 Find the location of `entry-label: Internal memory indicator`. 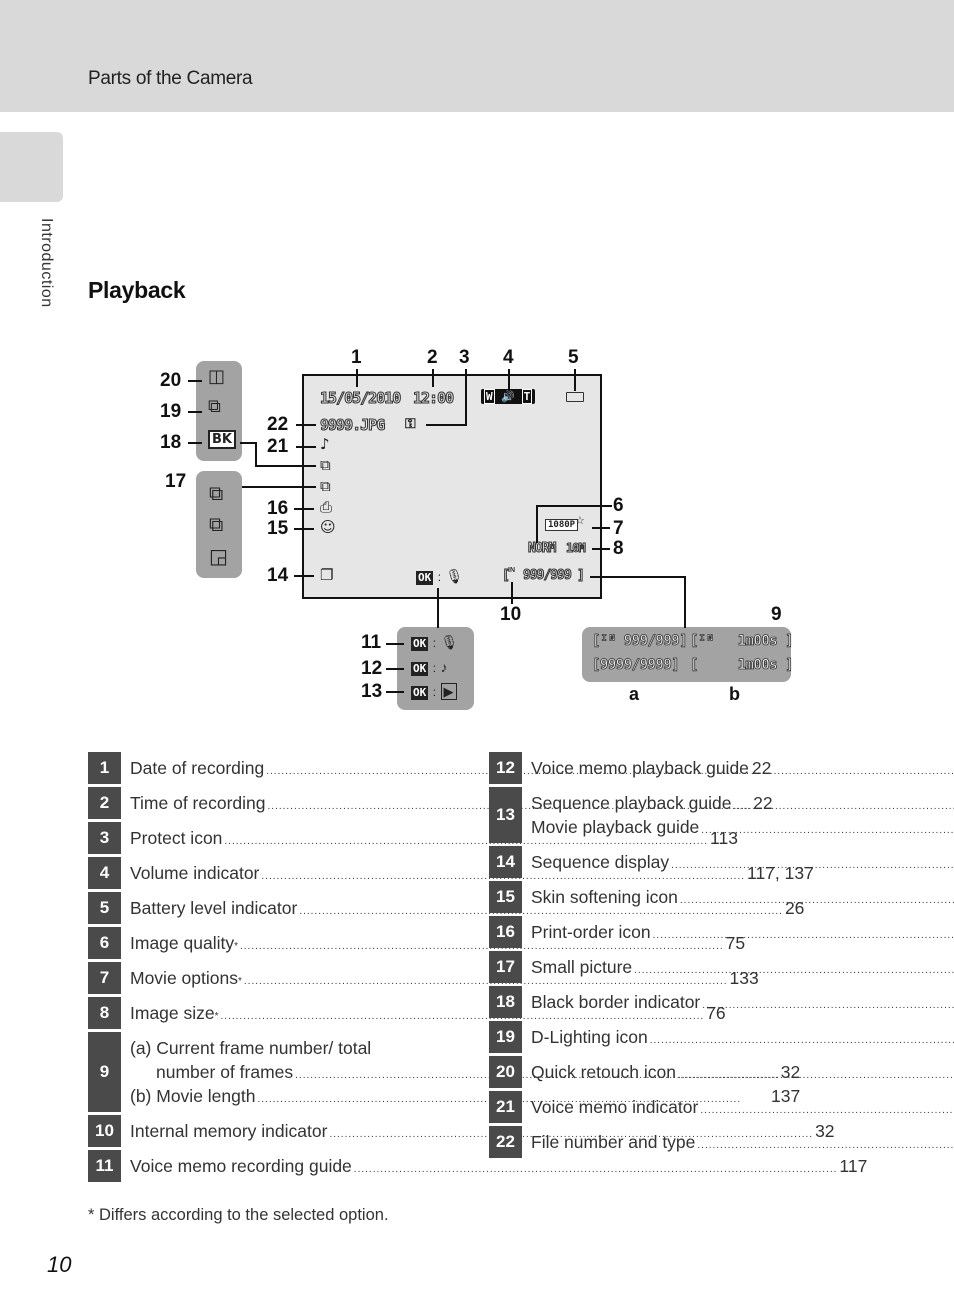

entry-label: Internal memory indicator is located at coordinates (229, 1131).